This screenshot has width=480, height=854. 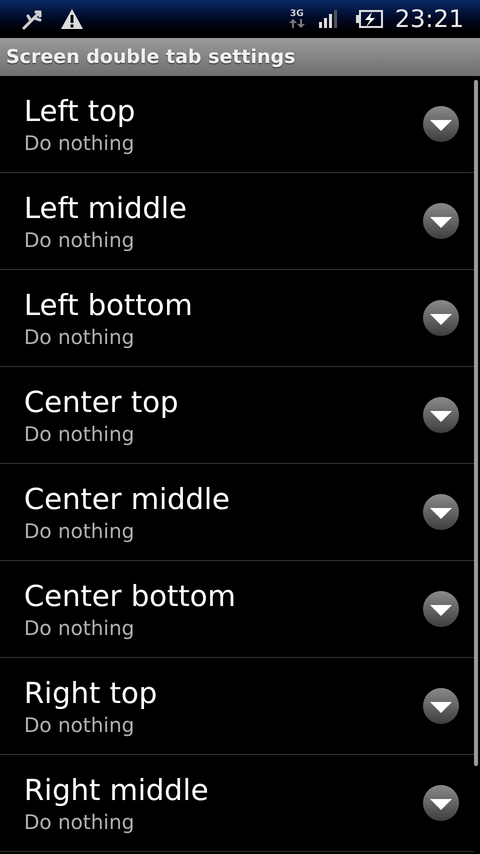 I want to click on item-title: Left top, so click(x=80, y=111).